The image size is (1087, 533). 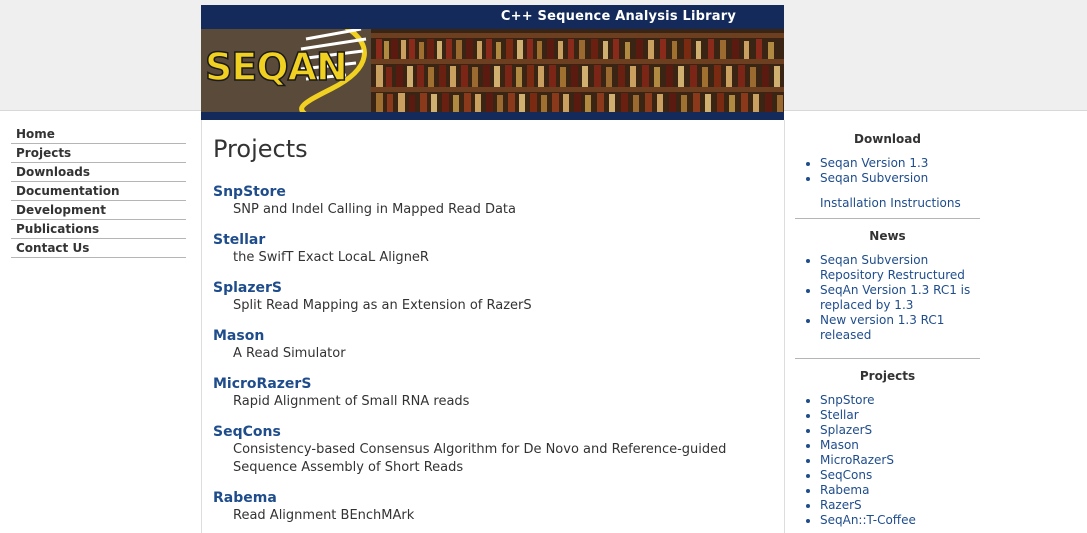 I want to click on project-item: Mason A Read Simulator, so click(x=493, y=345).